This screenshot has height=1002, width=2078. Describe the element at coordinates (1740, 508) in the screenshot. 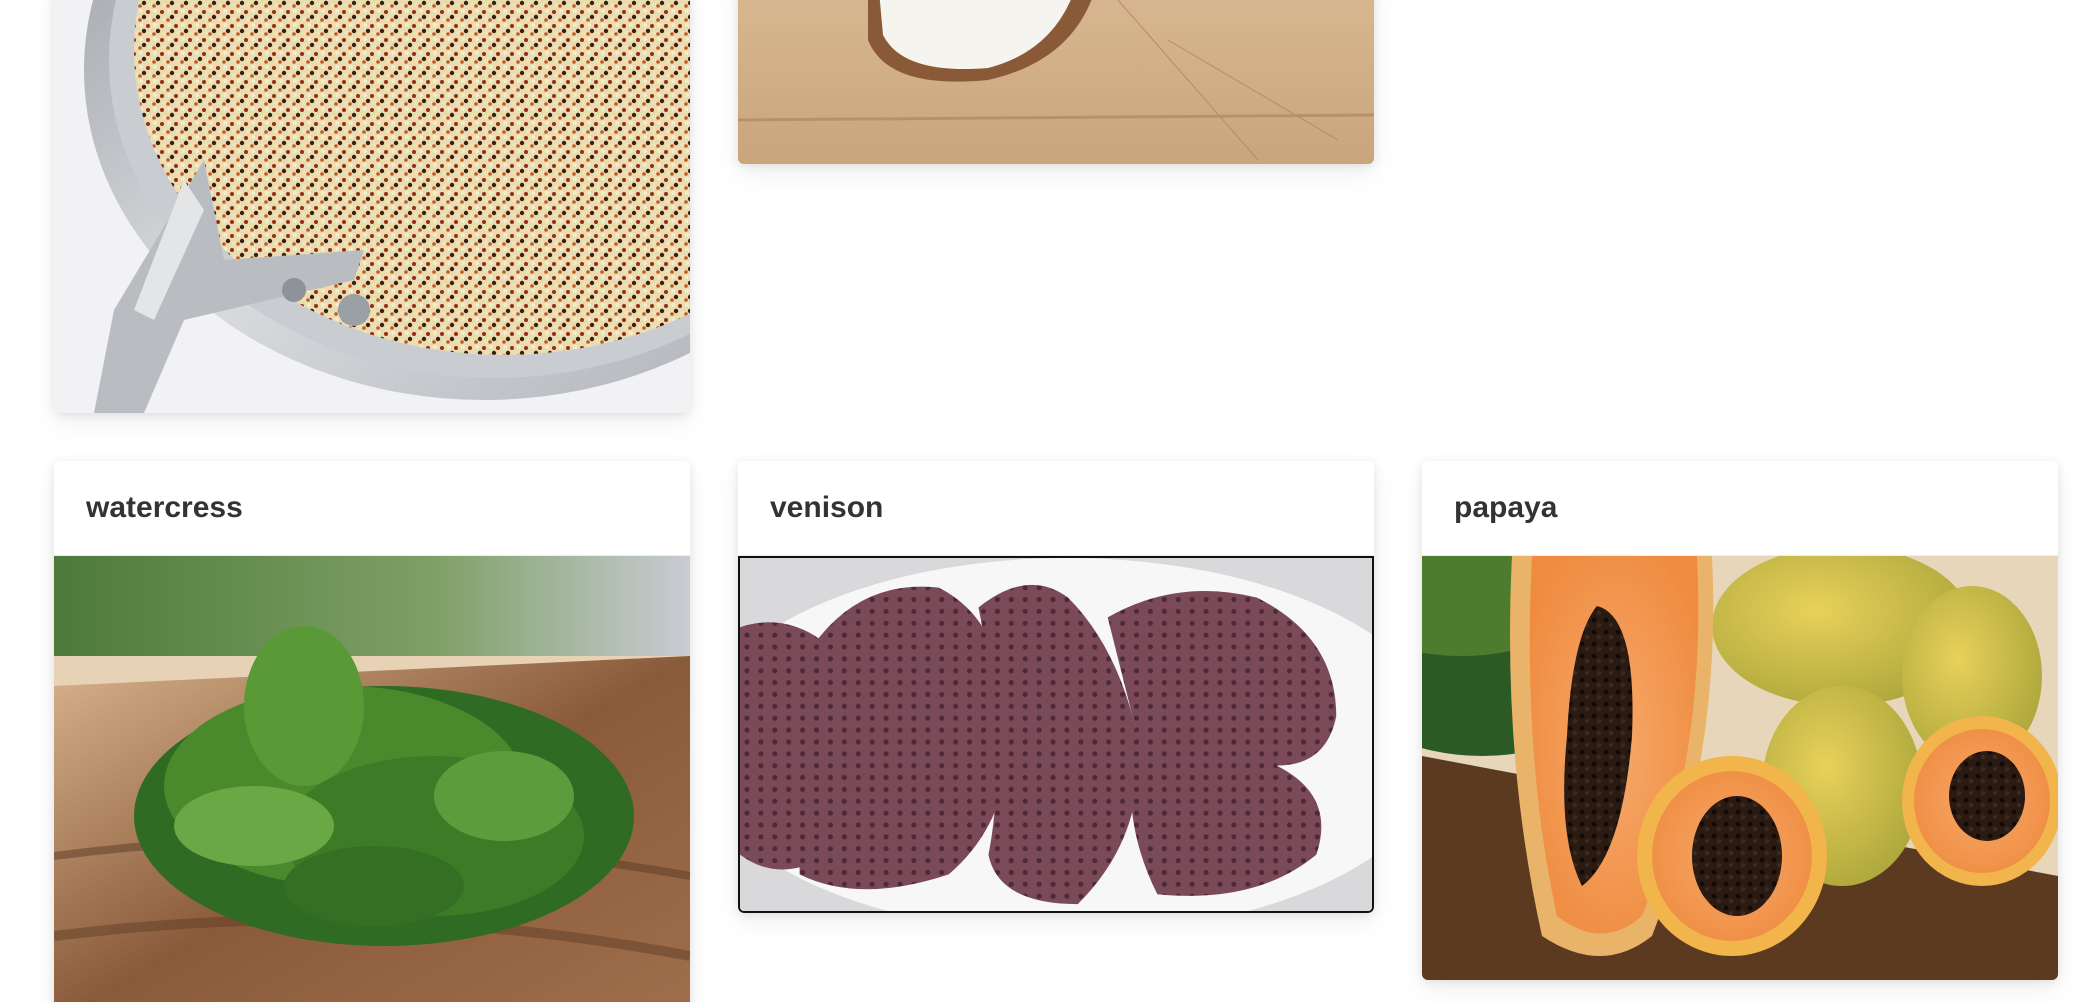

I see `card-header: papaya` at that location.